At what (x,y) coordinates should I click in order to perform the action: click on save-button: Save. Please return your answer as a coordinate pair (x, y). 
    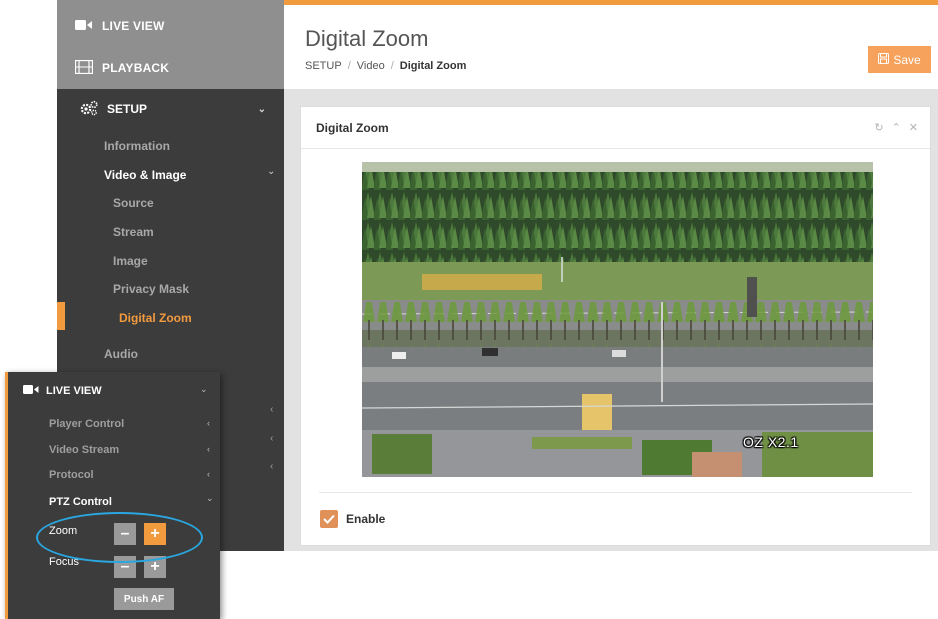
    Looking at the image, I should click on (899, 59).